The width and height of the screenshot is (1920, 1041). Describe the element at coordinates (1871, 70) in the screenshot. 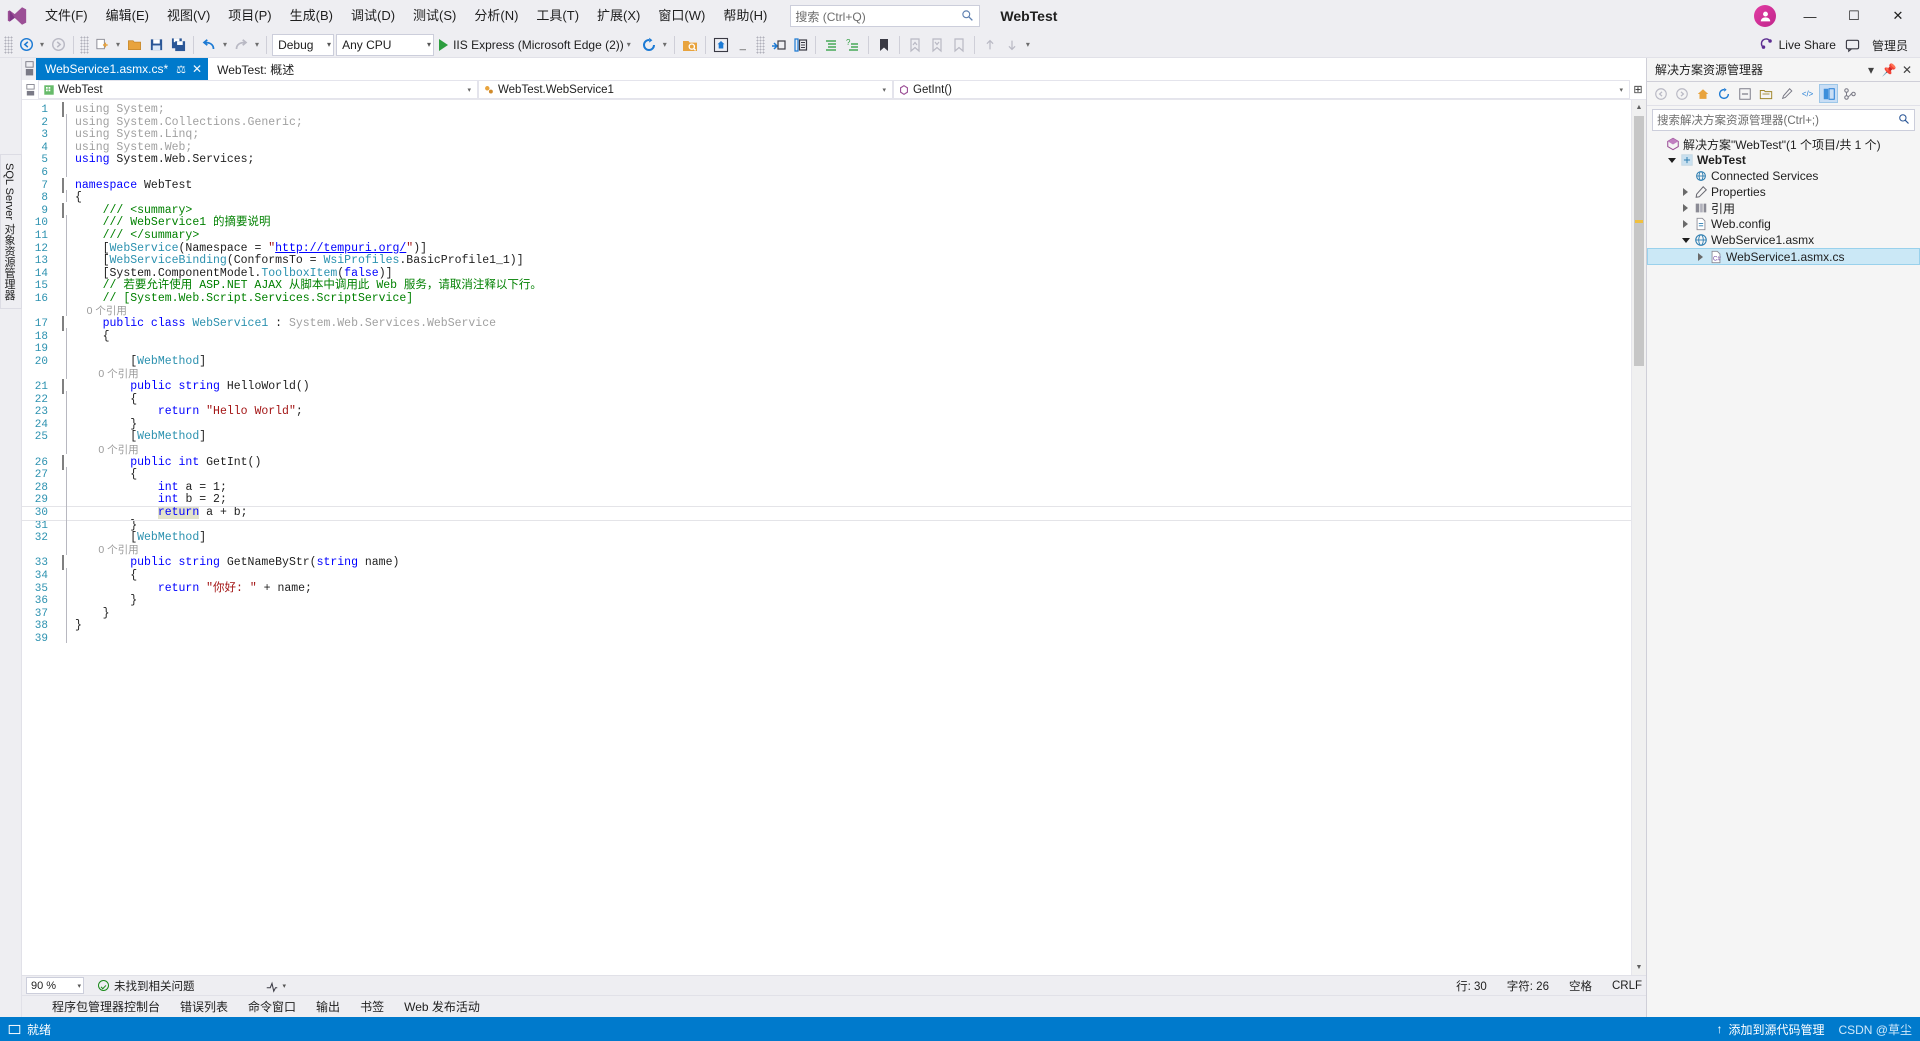

I see `dropdown-icon: ▾` at that location.